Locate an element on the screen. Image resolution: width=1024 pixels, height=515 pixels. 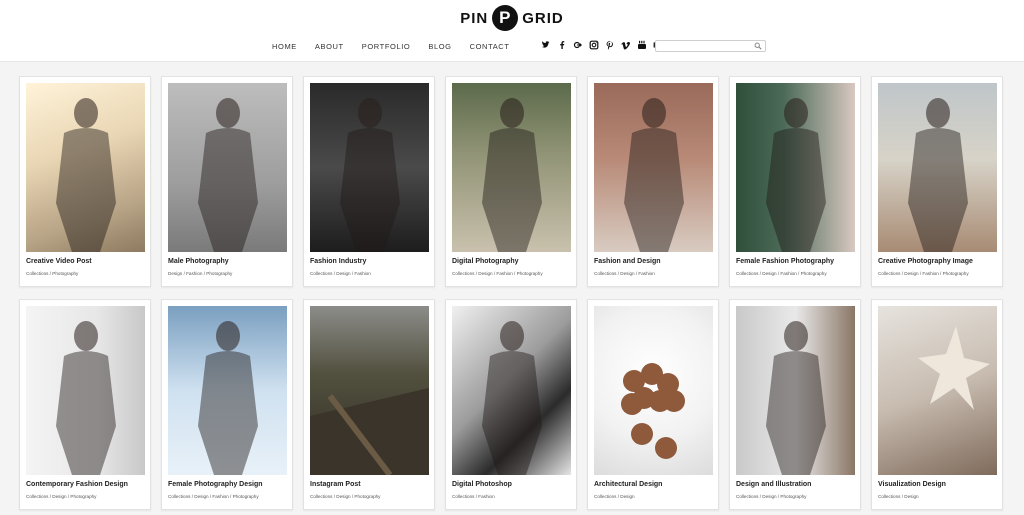
card-title: Creative Photography Image is located at coordinates (925, 261).